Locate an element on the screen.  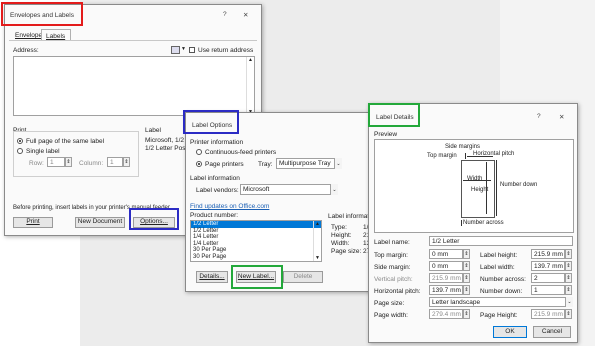
number-across-spinner: ⇕ is located at coordinates (568, 278).